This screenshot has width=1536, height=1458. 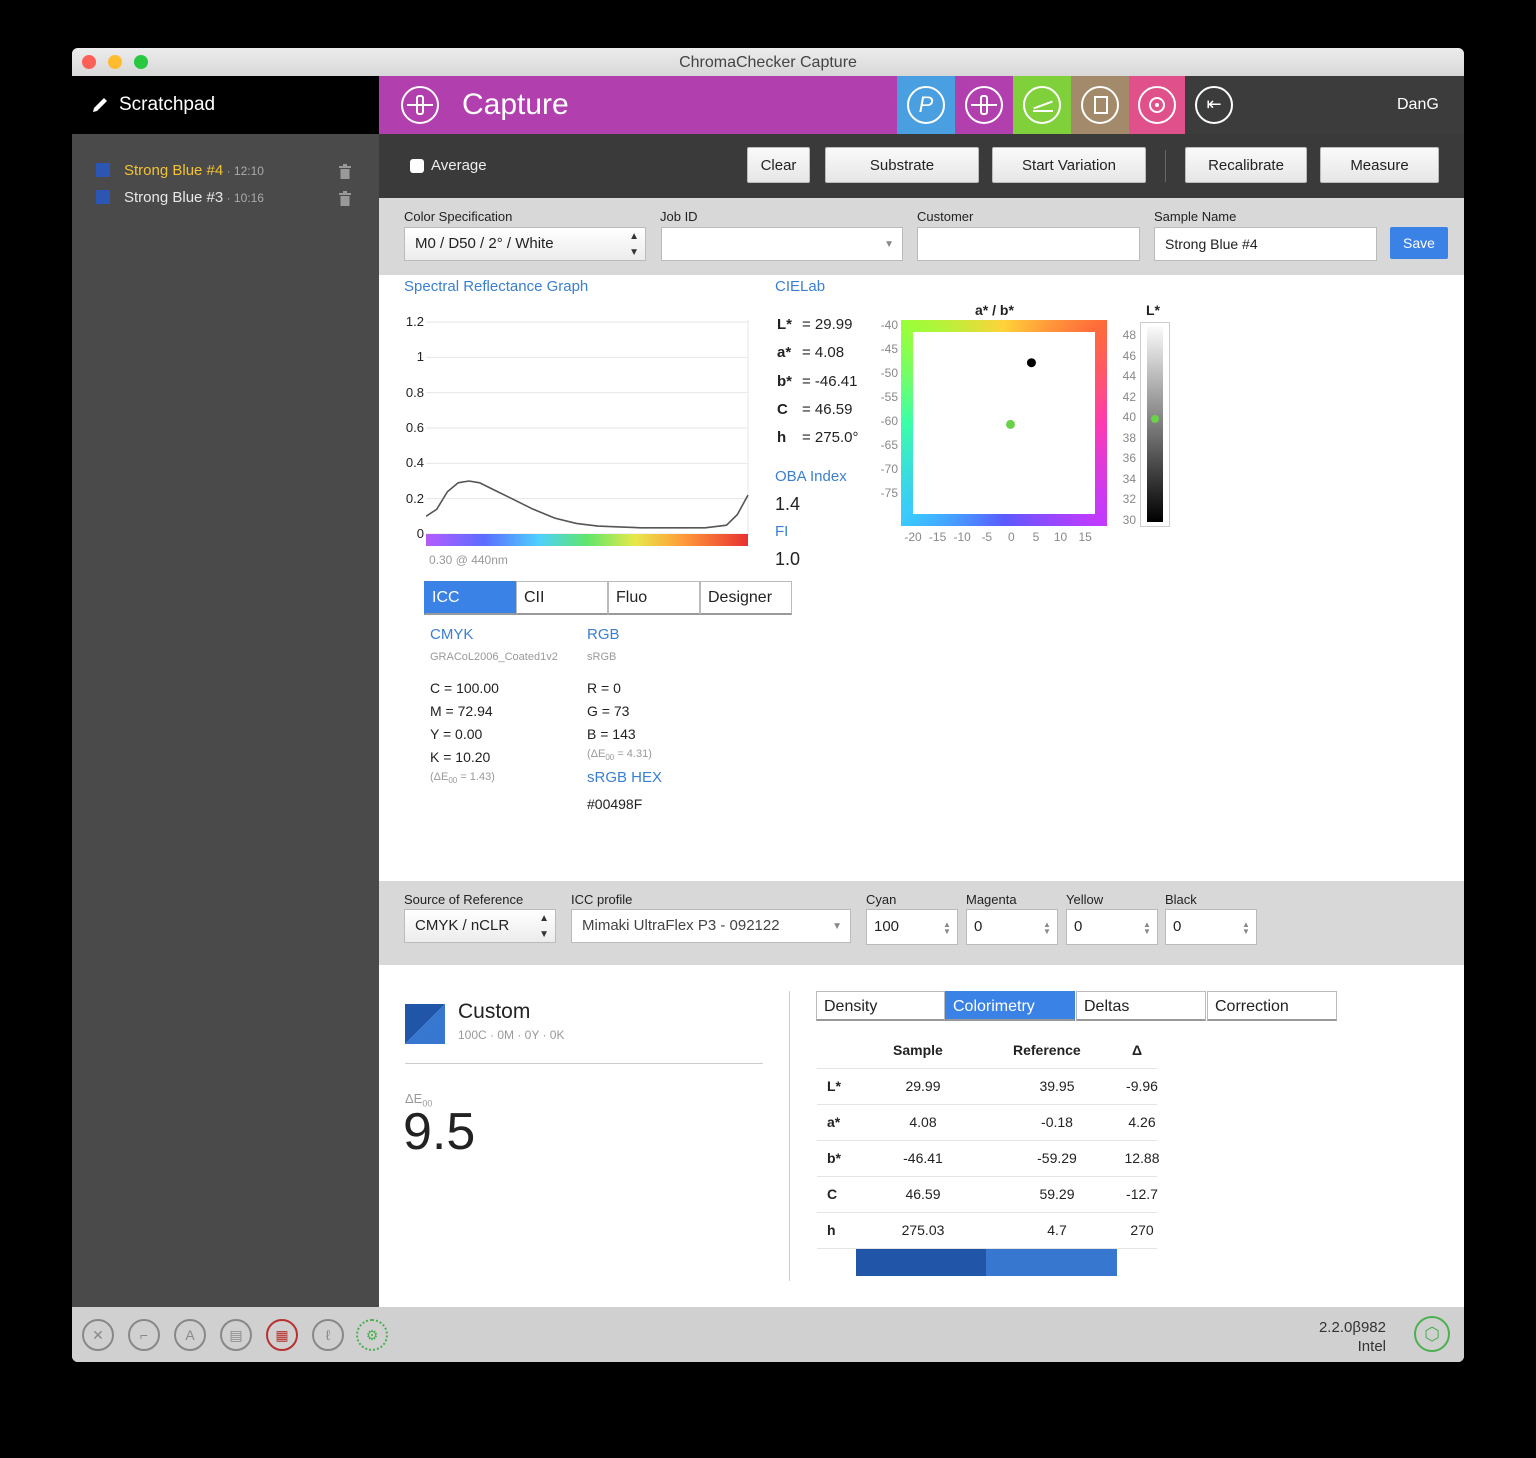 I want to click on report-icon: ▦, so click(x=282, y=1335).